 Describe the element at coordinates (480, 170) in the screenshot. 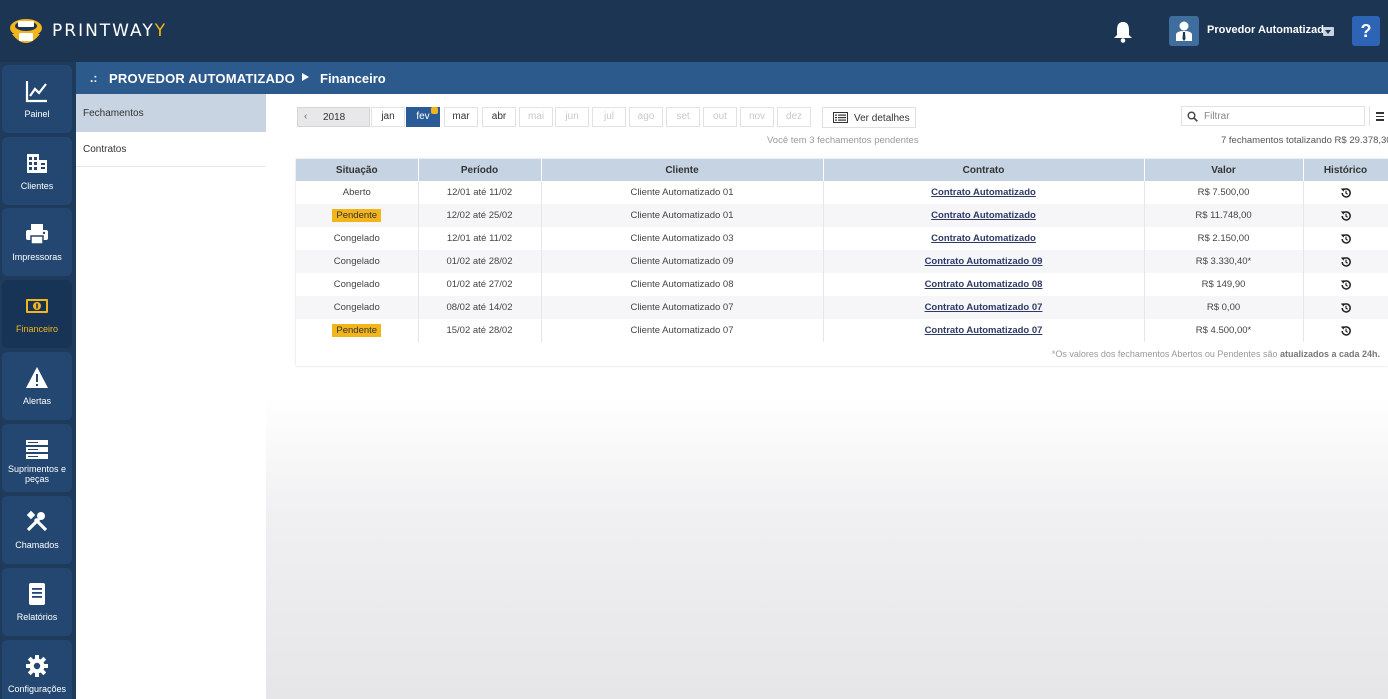

I see `column-header-periodo: Período` at that location.